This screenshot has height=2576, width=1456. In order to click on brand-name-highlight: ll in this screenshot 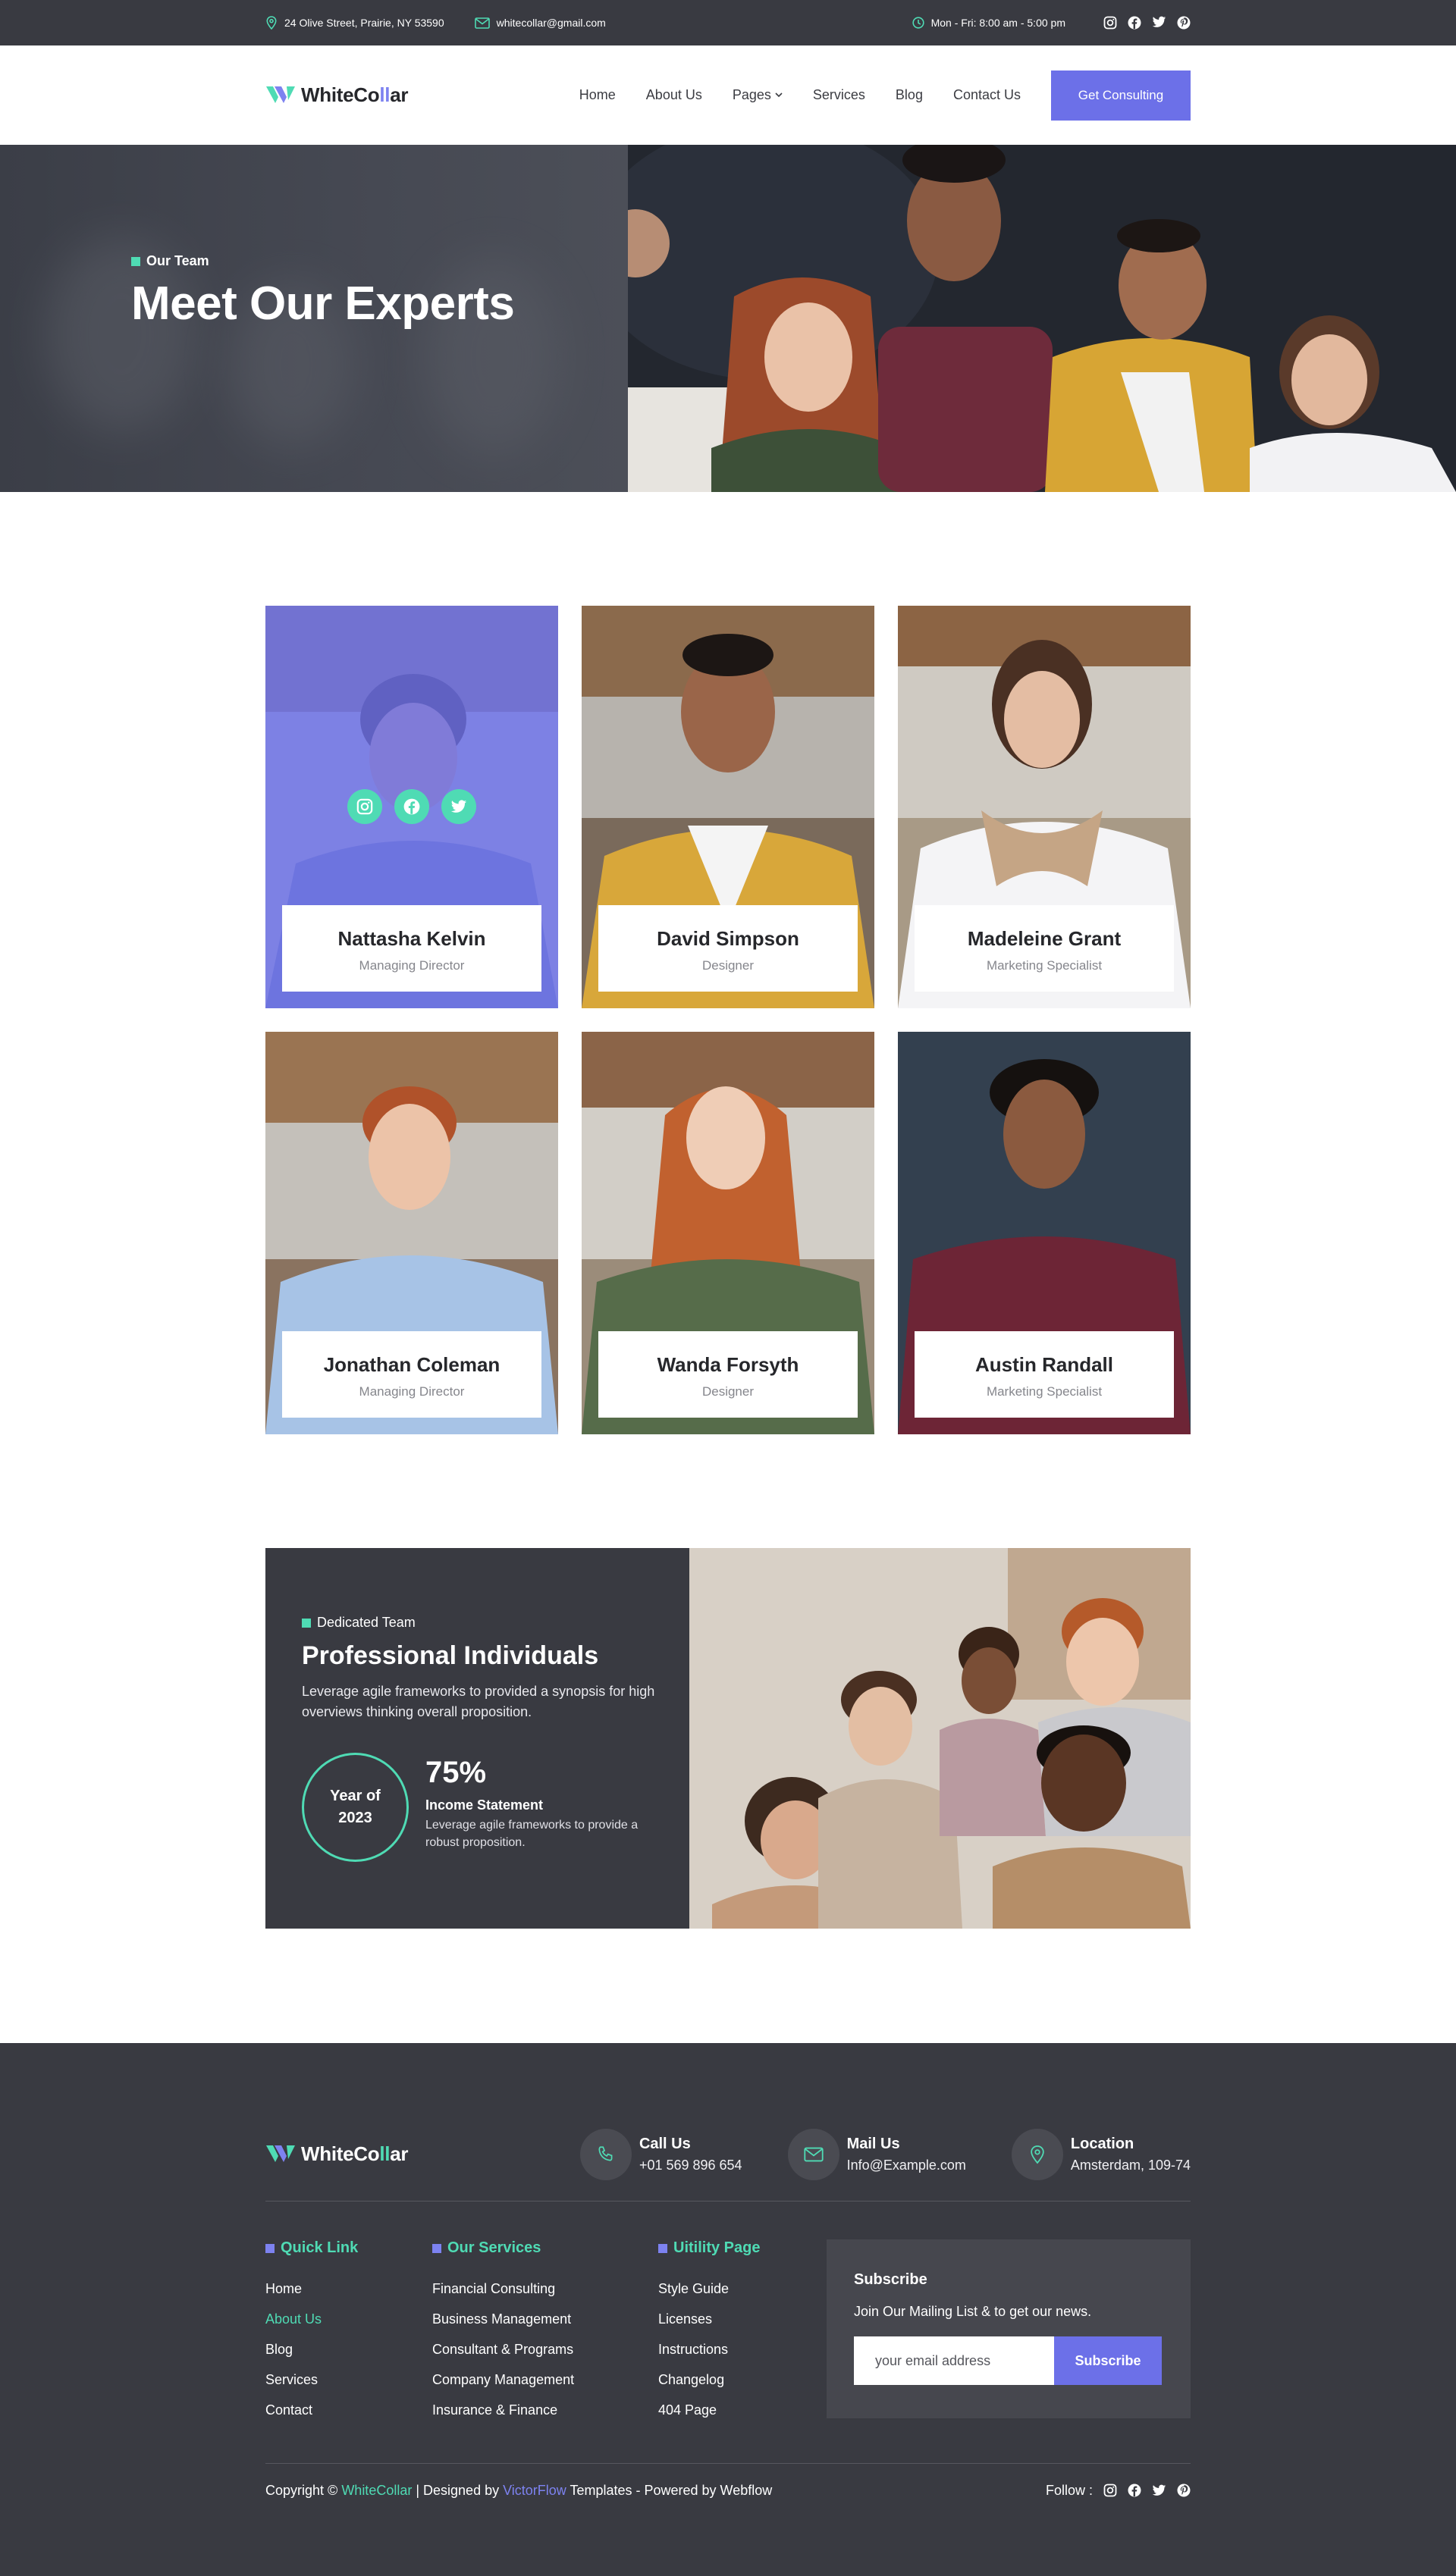, I will do `click(385, 2153)`.